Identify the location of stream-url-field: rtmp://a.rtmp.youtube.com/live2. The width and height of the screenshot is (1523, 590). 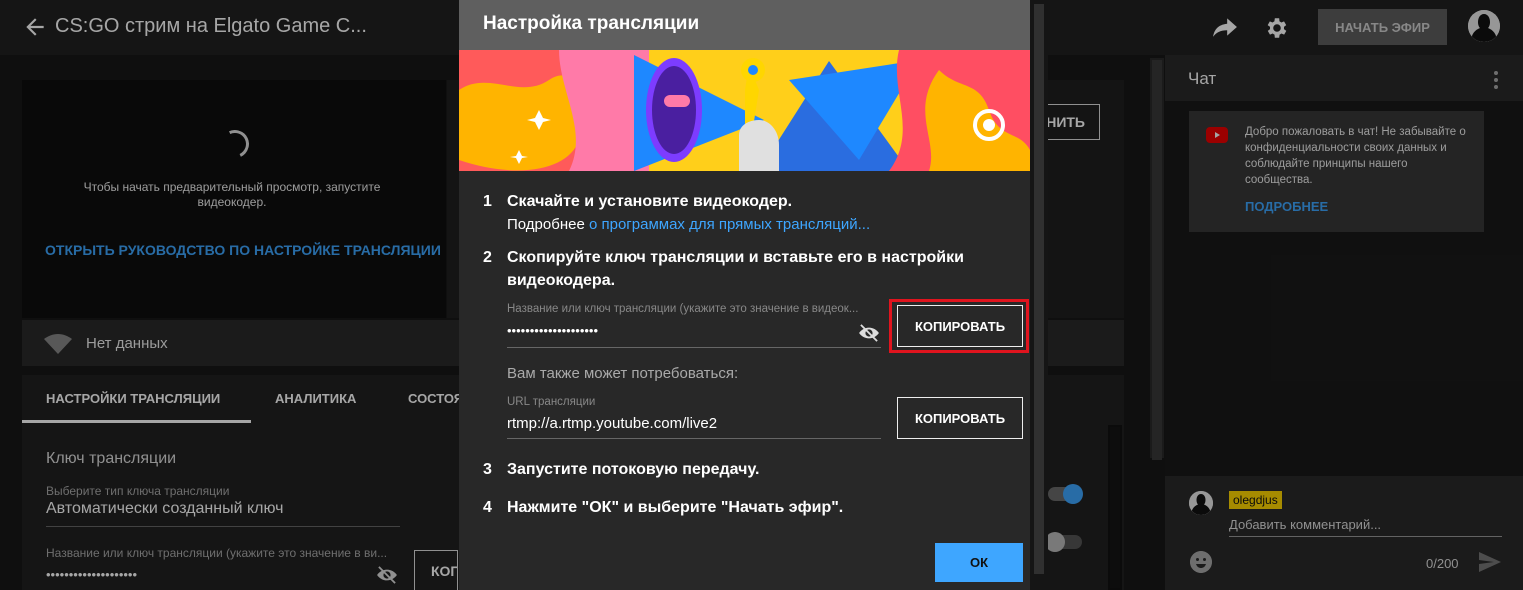
(612, 423).